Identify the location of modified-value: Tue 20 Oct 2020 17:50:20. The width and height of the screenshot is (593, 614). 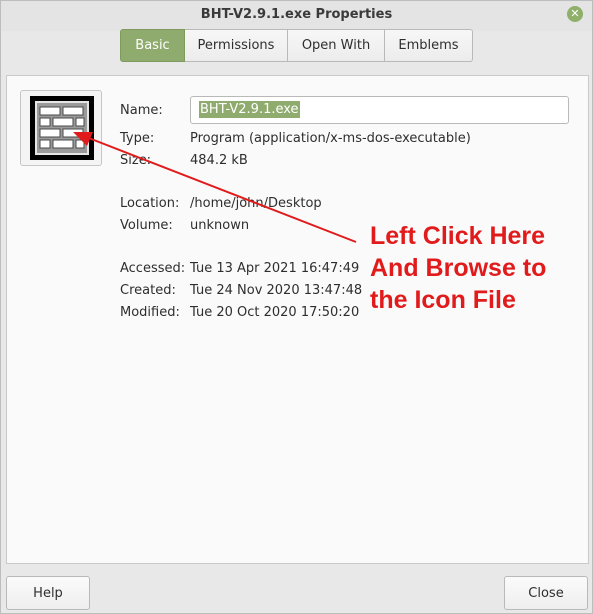
(275, 312).